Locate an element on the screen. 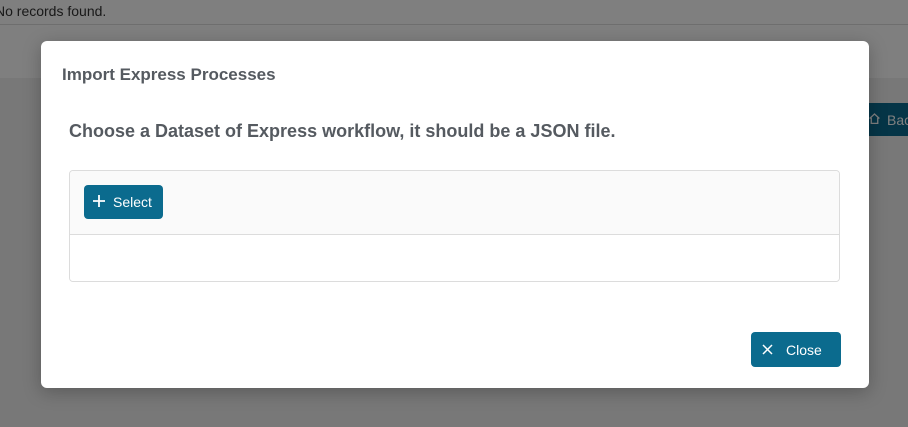 The height and width of the screenshot is (427, 908). dialog-title: Import Express Processes is located at coordinates (169, 74).